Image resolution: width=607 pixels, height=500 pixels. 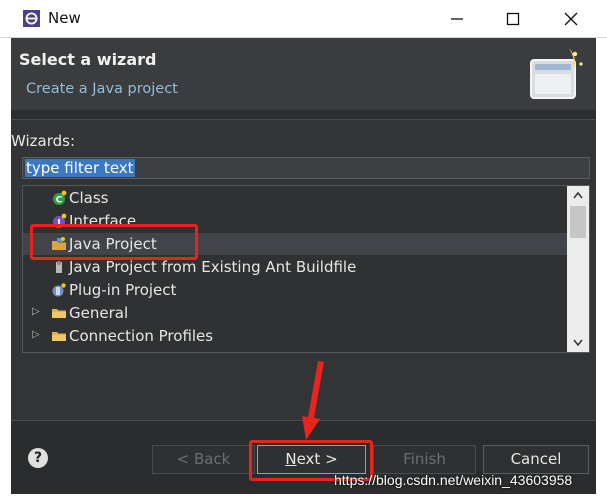 What do you see at coordinates (213, 267) in the screenshot?
I see `tree-item-label: Java Project from Existing Ant Buildfile` at bounding box center [213, 267].